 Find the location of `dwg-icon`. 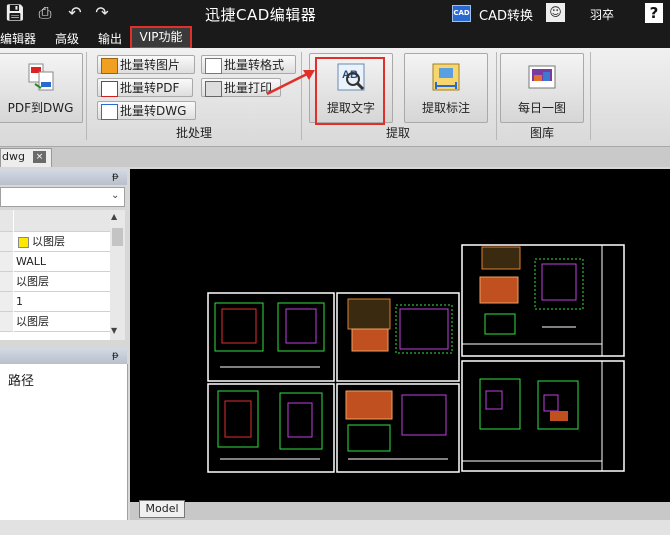

dwg-icon is located at coordinates (109, 112).